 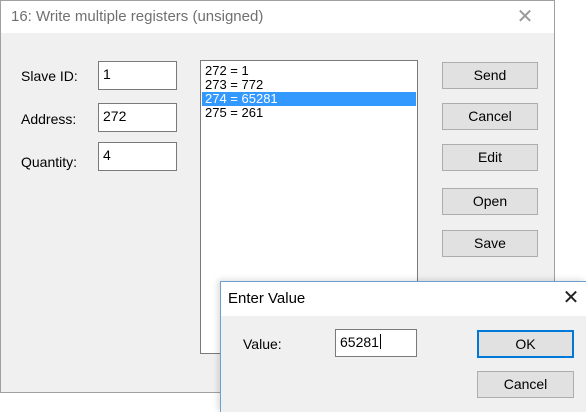 I want to click on value-label: Value:, so click(x=262, y=344).